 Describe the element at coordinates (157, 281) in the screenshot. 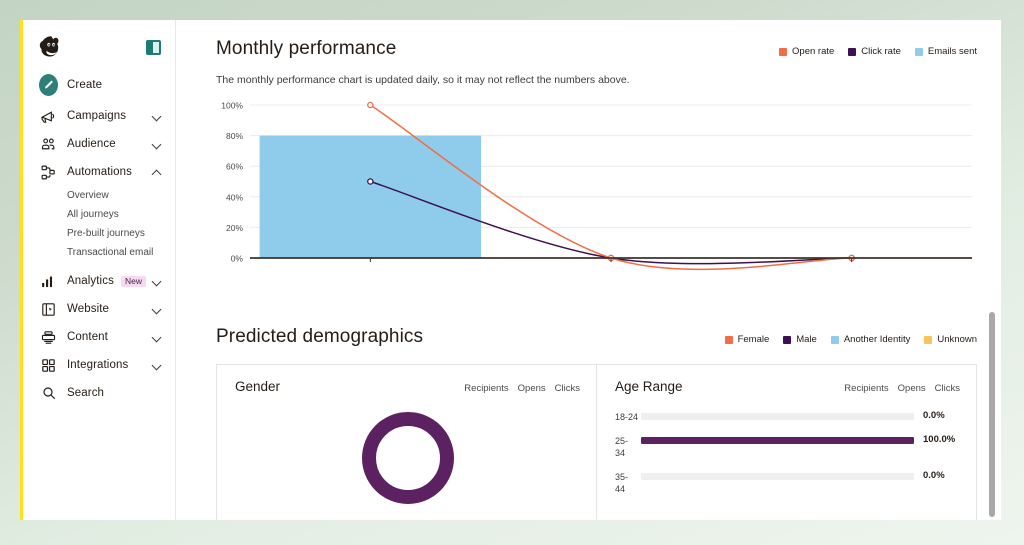

I see `chevron-down-icon-analytics` at that location.